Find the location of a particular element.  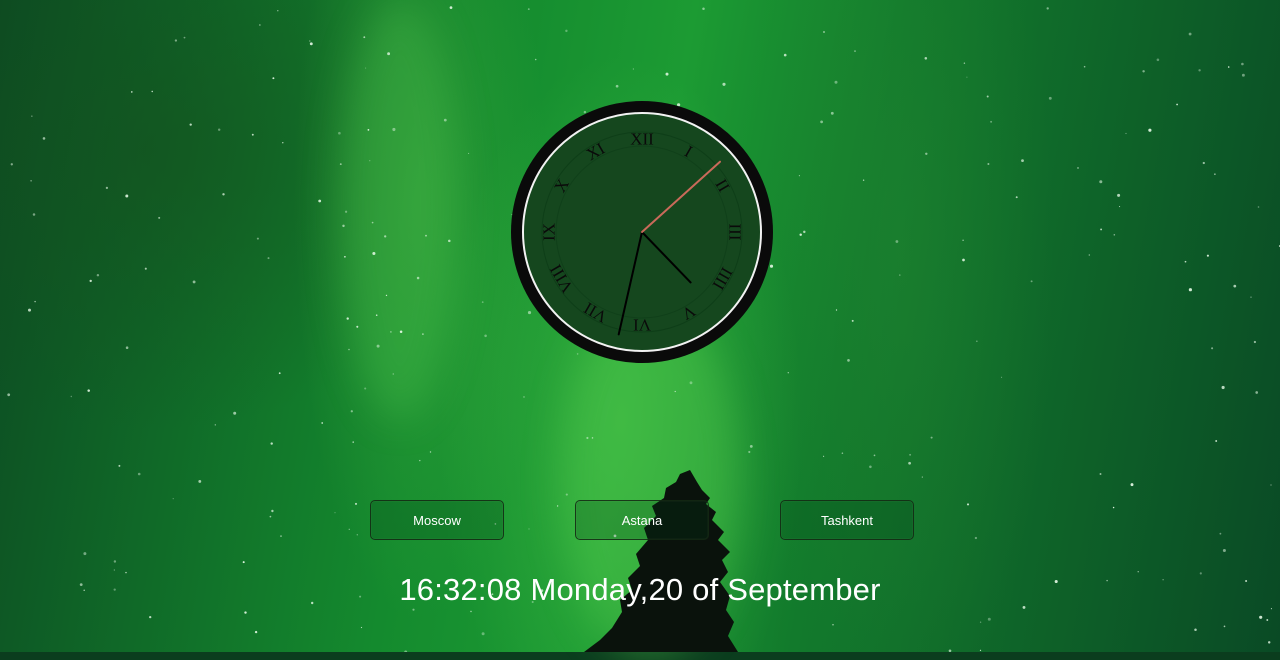

date-text: Monday,20 of September is located at coordinates (705, 589).